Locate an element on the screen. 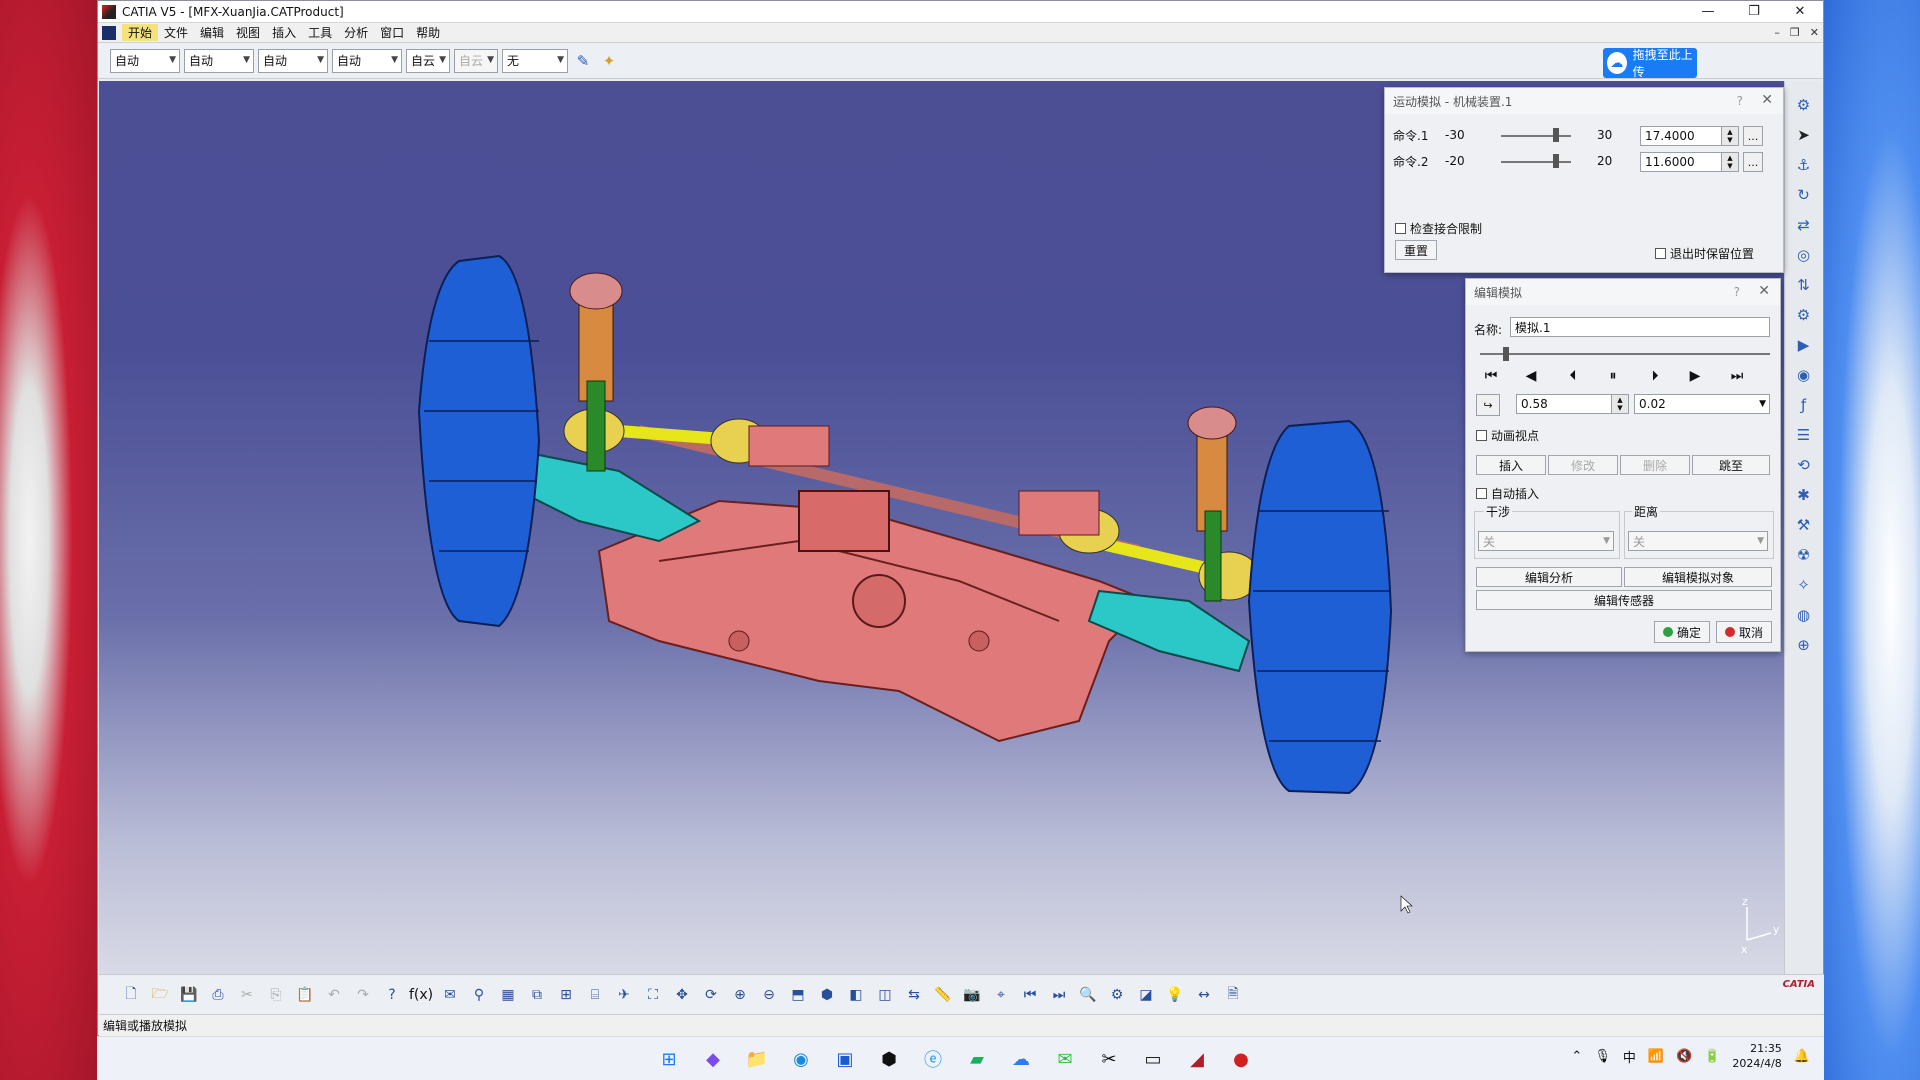 The height and width of the screenshot is (1080, 1920). light-icon: 💡 is located at coordinates (1175, 995).